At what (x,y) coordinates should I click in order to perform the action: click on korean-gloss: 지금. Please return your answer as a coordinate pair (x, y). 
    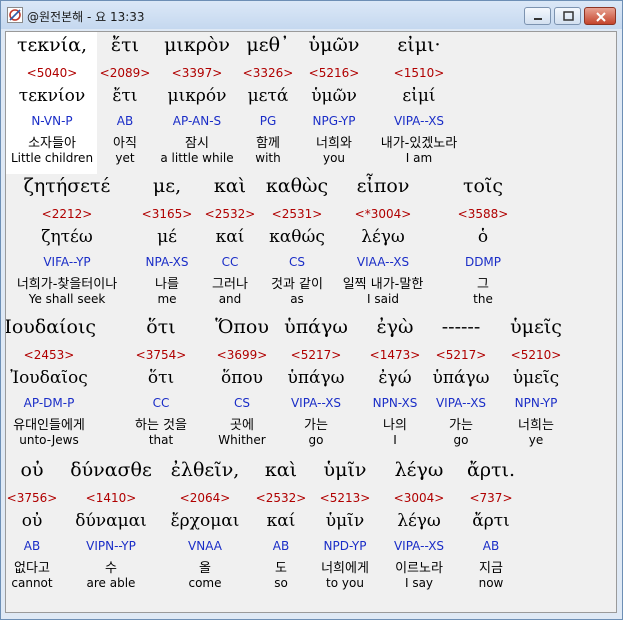
    Looking at the image, I should click on (491, 568).